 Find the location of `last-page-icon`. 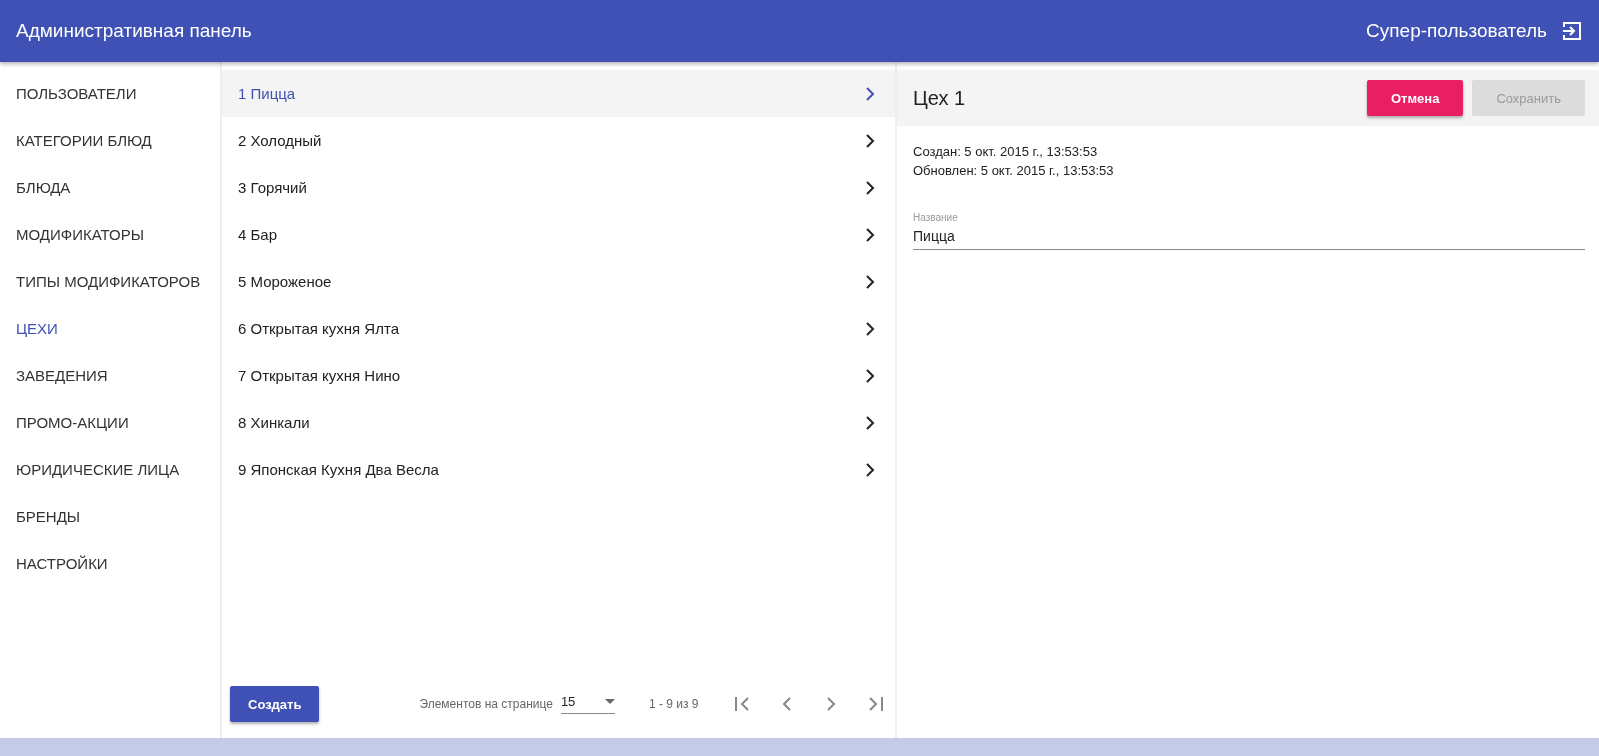

last-page-icon is located at coordinates (875, 704).